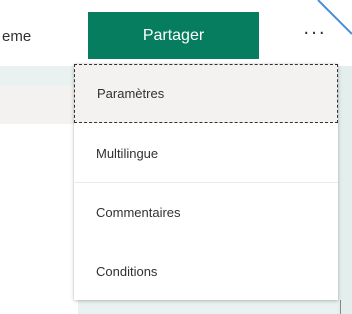 This screenshot has height=314, width=352. What do you see at coordinates (127, 153) in the screenshot?
I see `menu-item-label: Multilingue` at bounding box center [127, 153].